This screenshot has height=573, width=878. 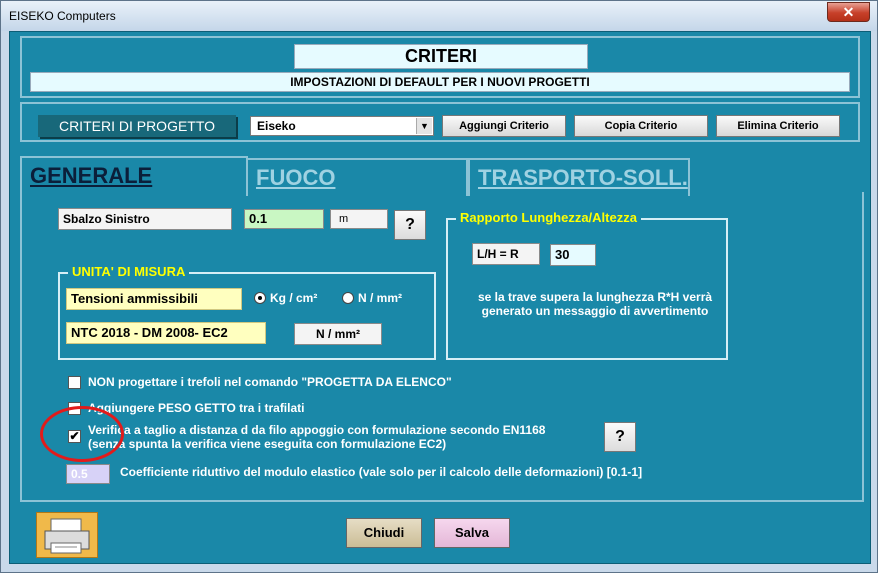 I want to click on verifica-help-button: ?, so click(x=620, y=437).